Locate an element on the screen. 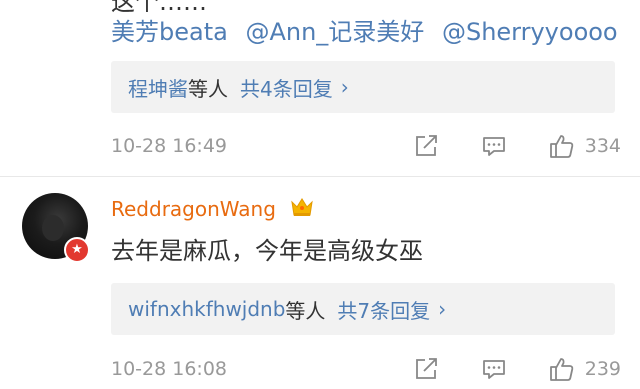 This screenshot has width=640, height=389. avatar-figure is located at coordinates (53, 228).